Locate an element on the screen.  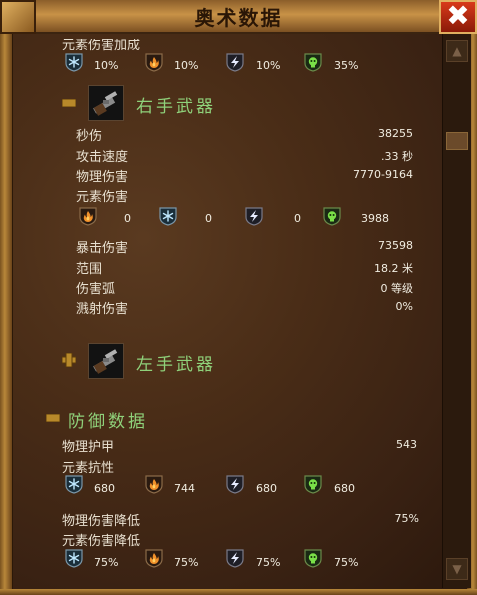
fire-damage-value: 0 is located at coordinates (127, 218).